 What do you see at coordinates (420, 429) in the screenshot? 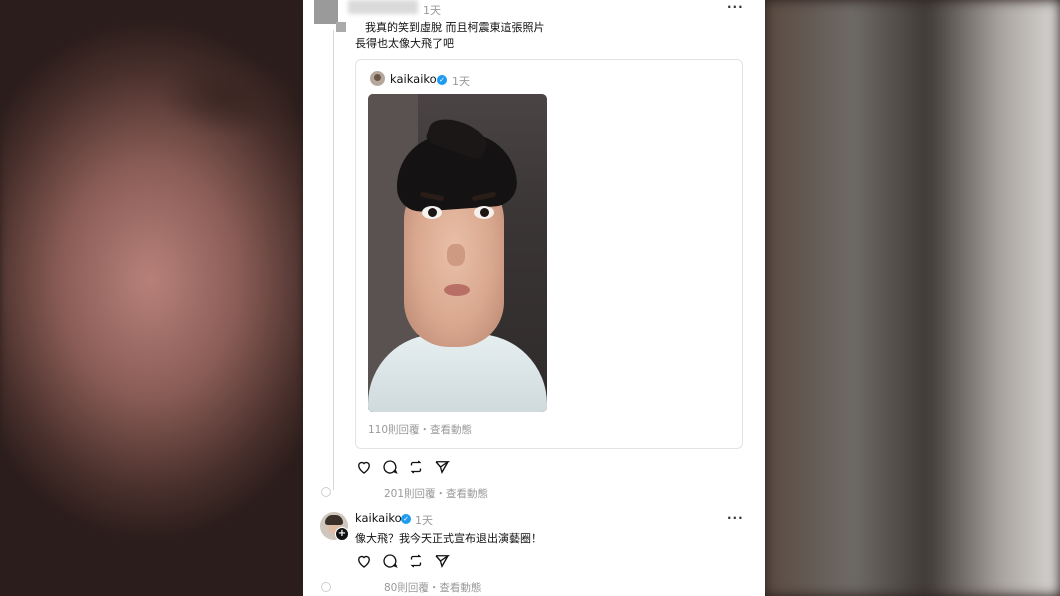
I see `quoted-stats: 110則回覆・查看動態` at bounding box center [420, 429].